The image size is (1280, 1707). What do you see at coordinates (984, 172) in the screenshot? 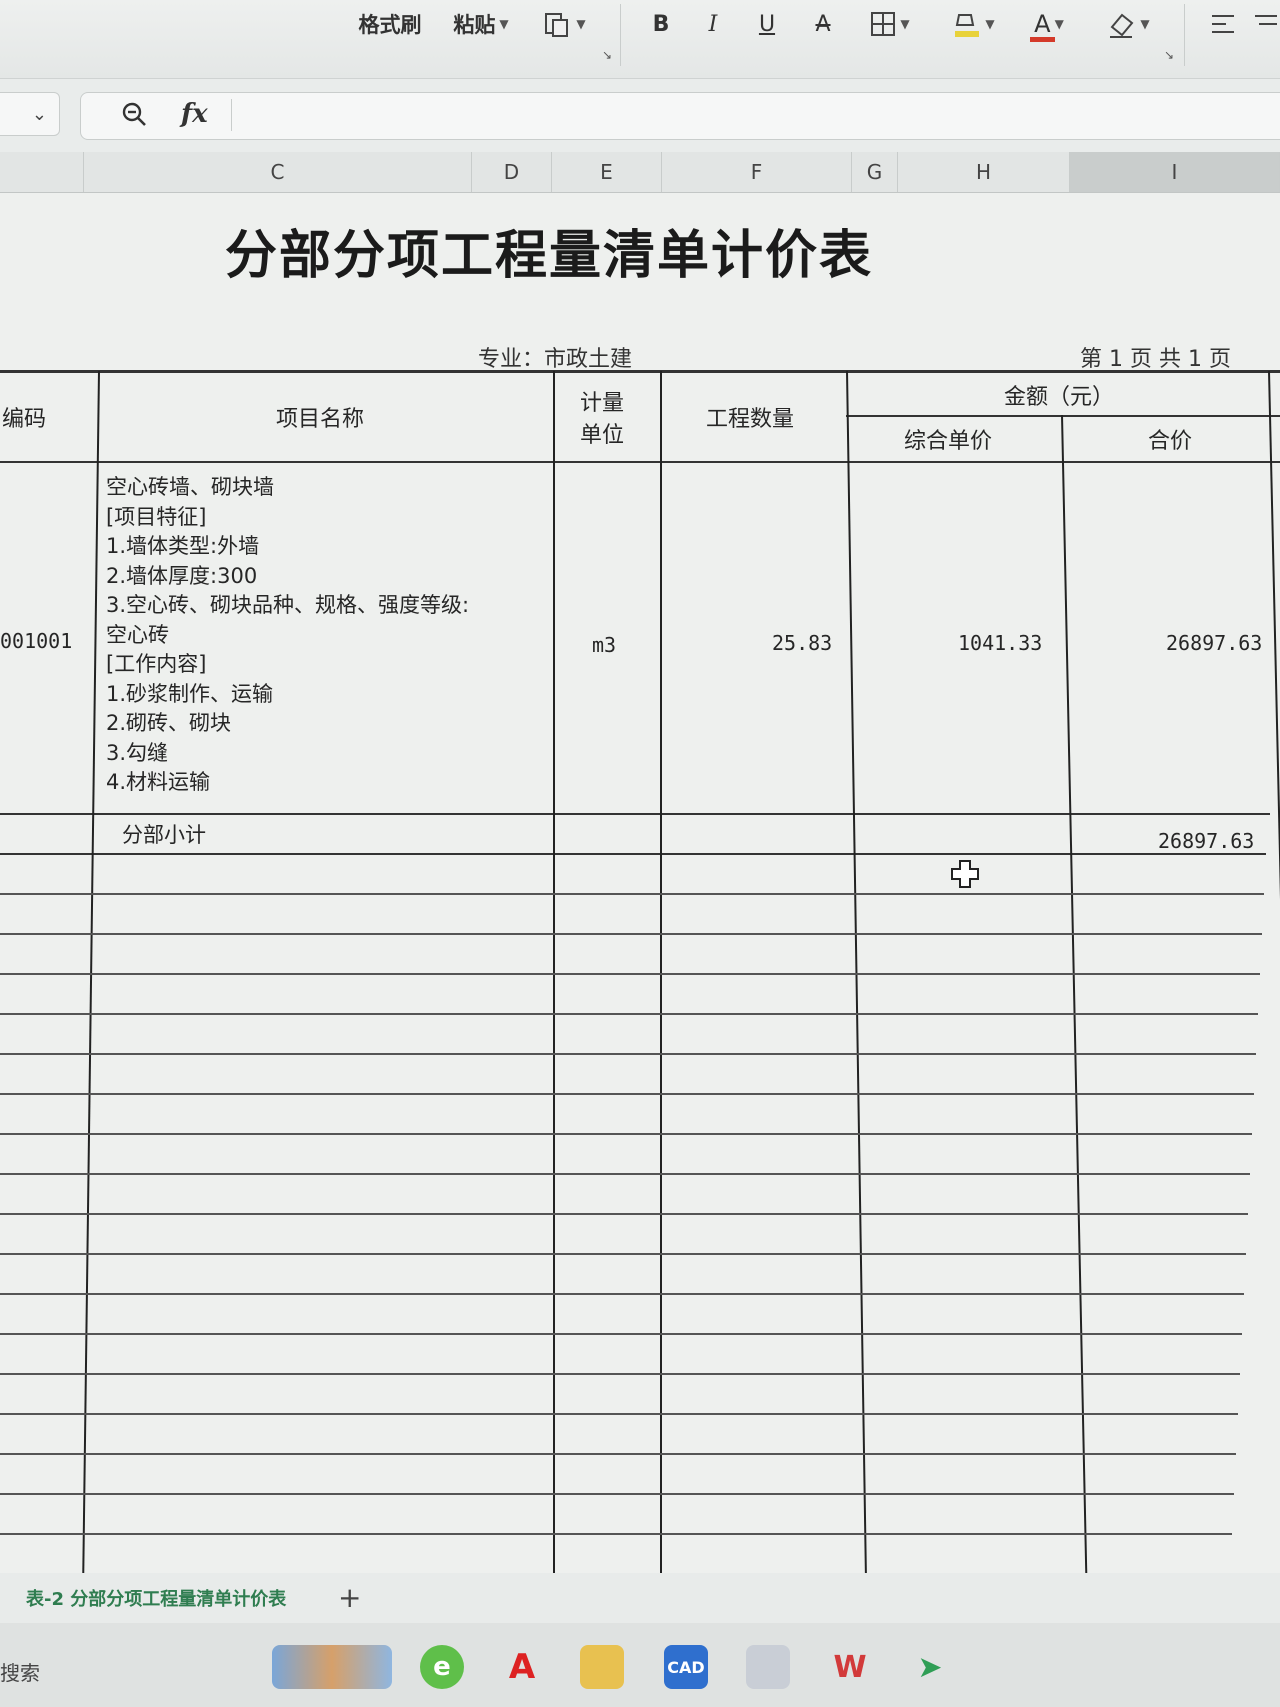
I see `column-header-h: H` at bounding box center [984, 172].